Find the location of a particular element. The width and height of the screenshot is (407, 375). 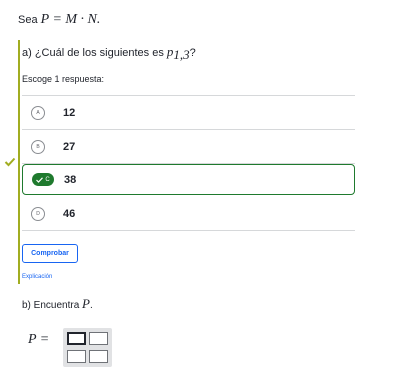

choice-letter-badge: A is located at coordinates (38, 112).